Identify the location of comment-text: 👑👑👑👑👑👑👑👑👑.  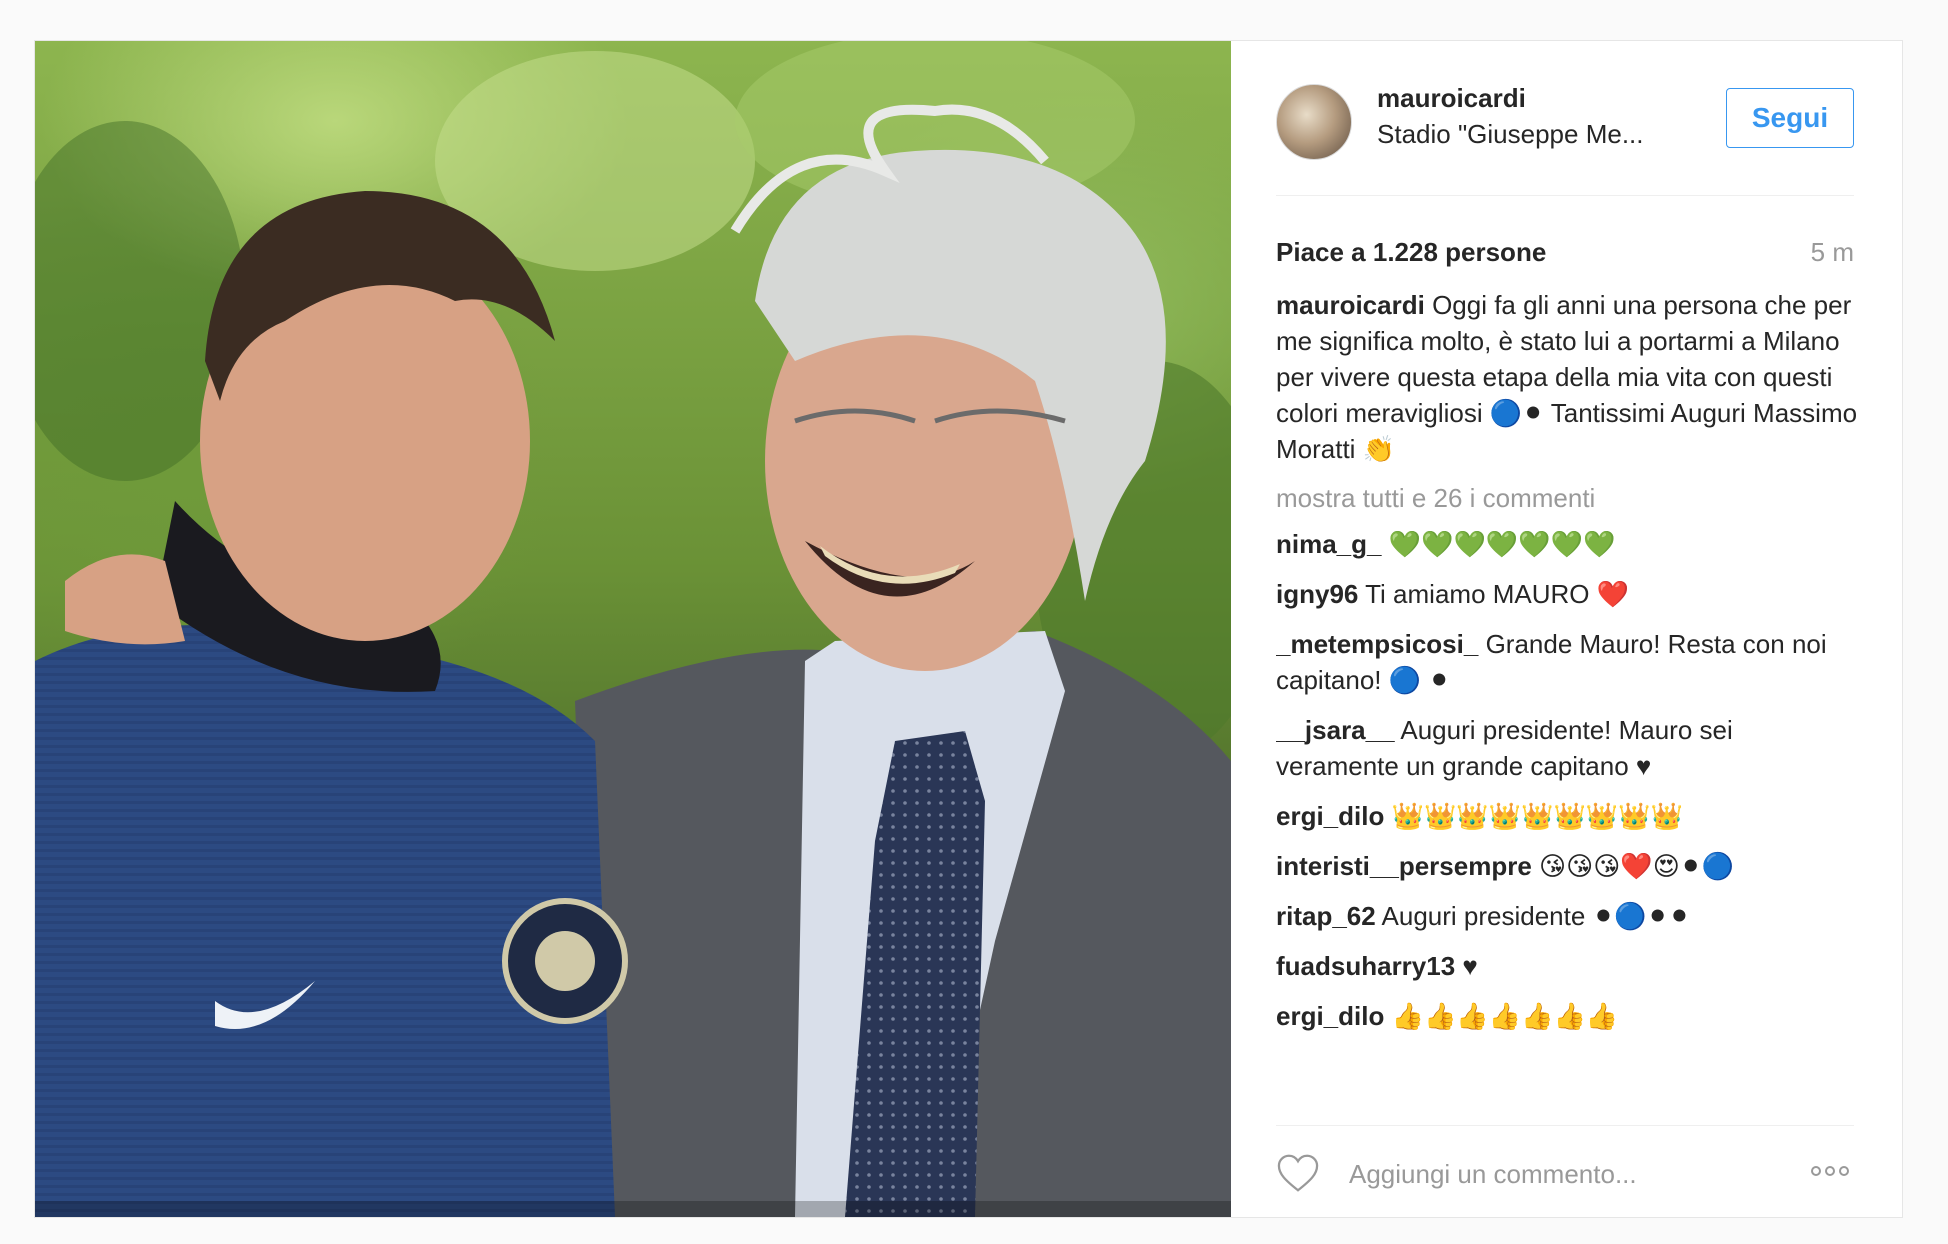
(1537, 816).